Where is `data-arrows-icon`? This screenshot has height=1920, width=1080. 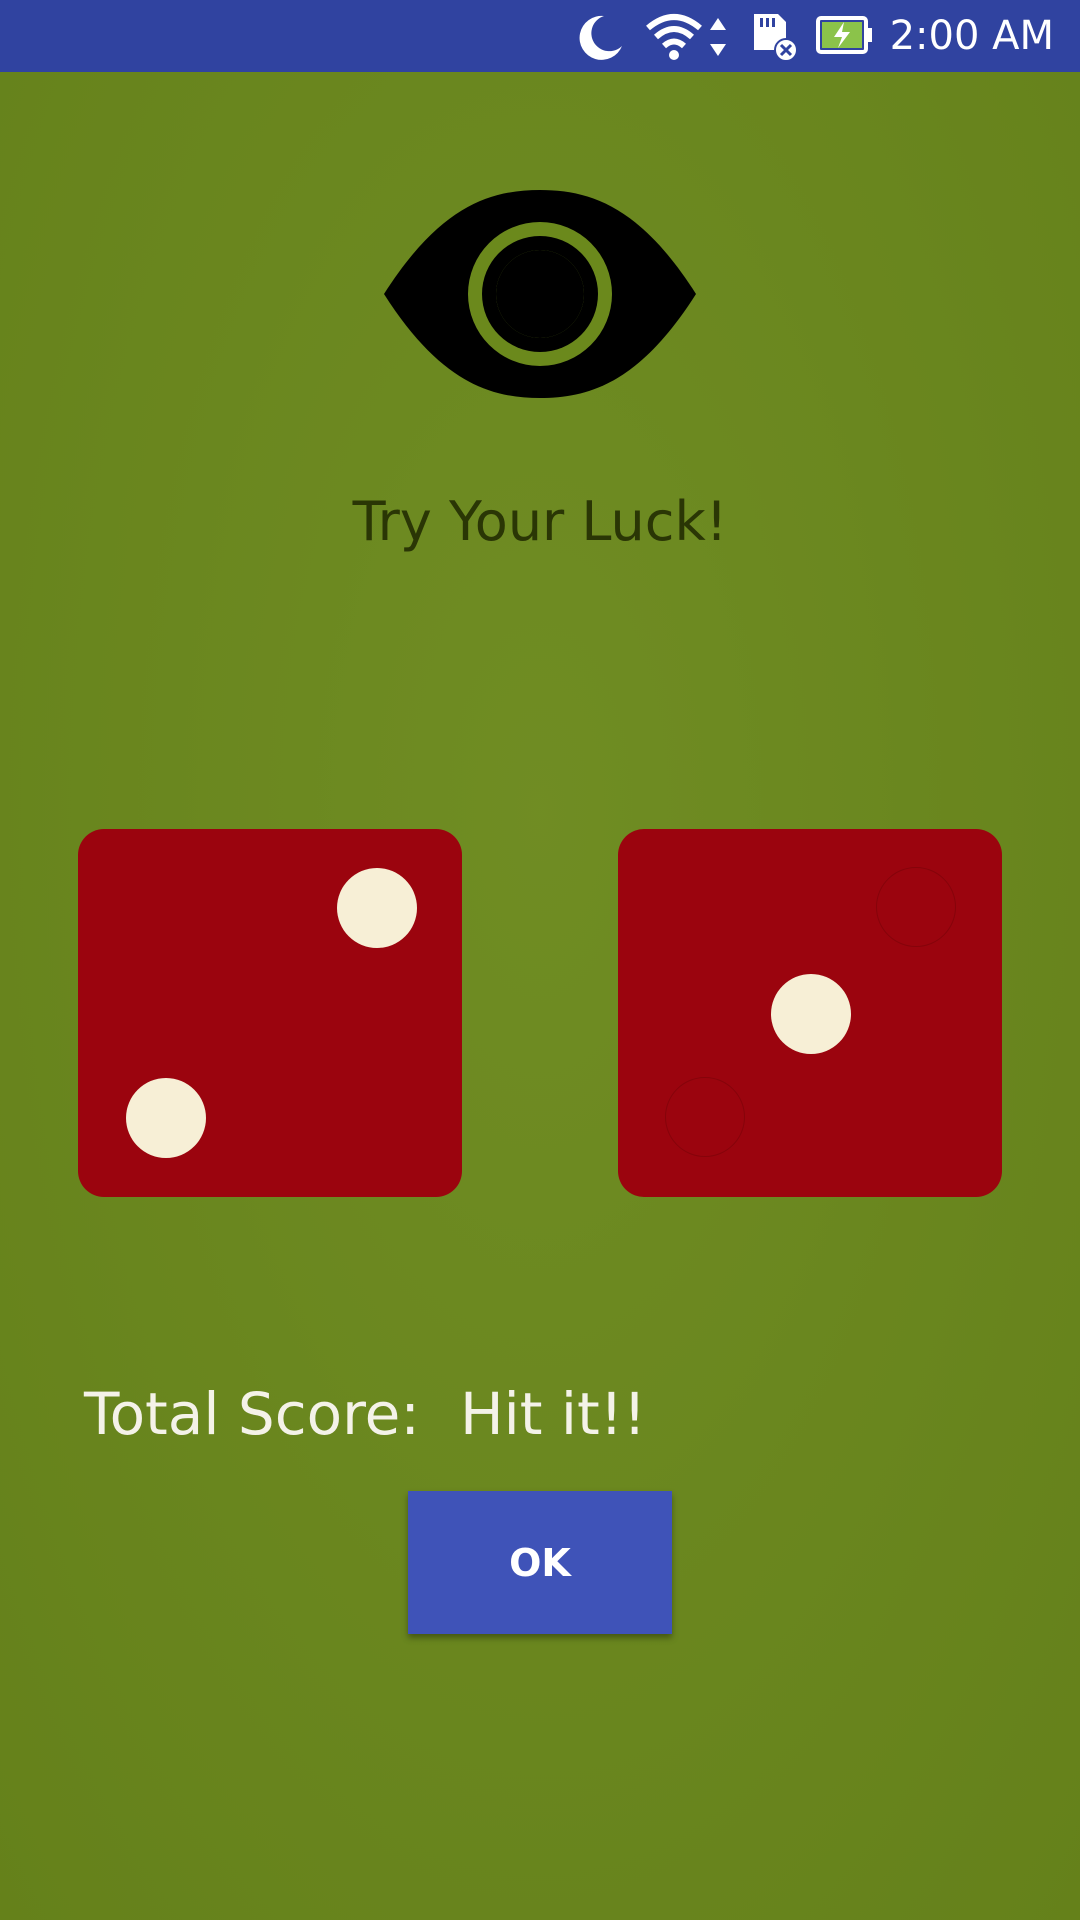
data-arrows-icon is located at coordinates (718, 37).